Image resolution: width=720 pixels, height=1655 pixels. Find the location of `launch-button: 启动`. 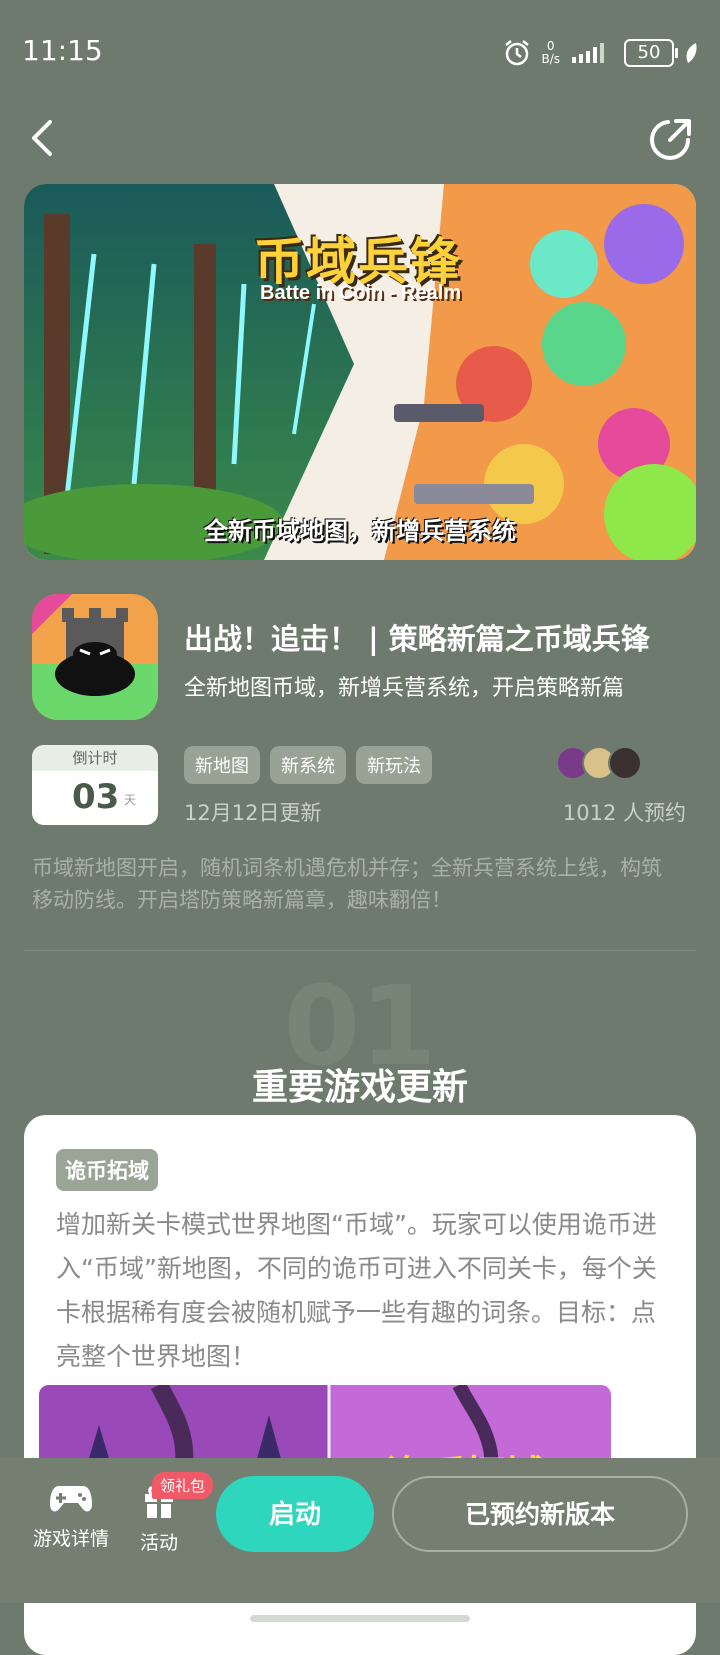

launch-button: 启动 is located at coordinates (295, 1514).